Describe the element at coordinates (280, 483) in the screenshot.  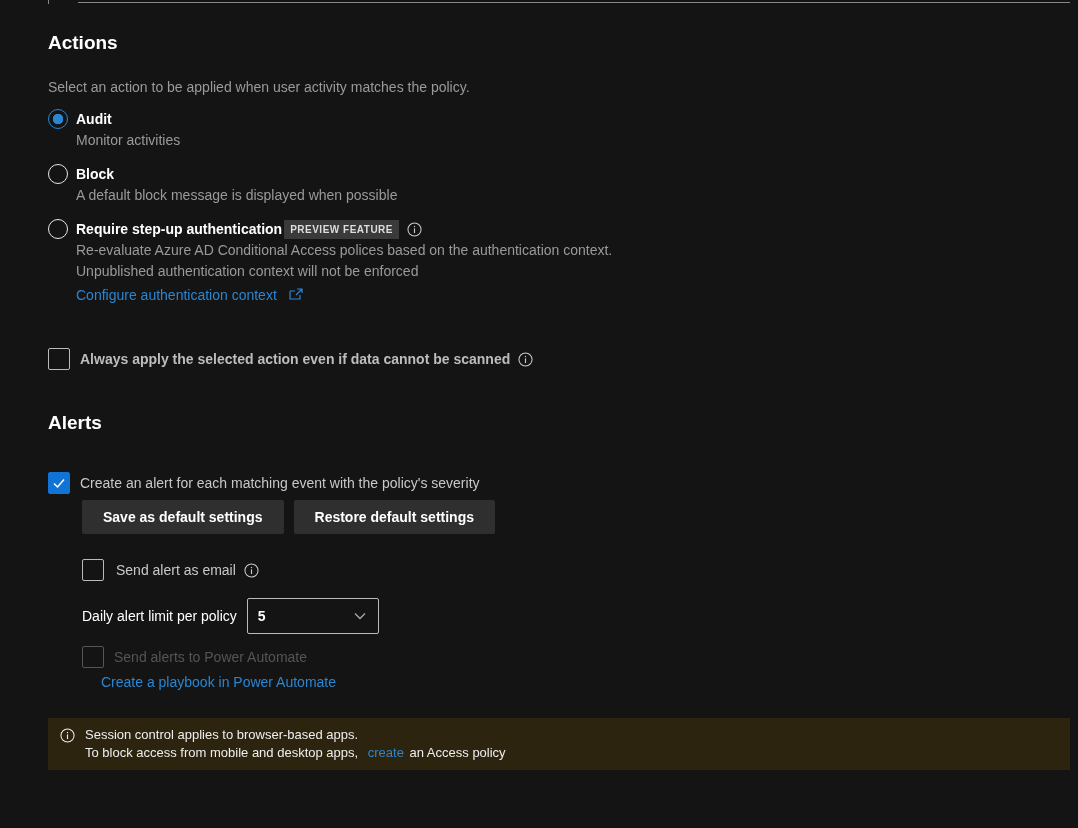
I see `checkbox-label: Create an alert for each matching event with the policy's severity` at that location.